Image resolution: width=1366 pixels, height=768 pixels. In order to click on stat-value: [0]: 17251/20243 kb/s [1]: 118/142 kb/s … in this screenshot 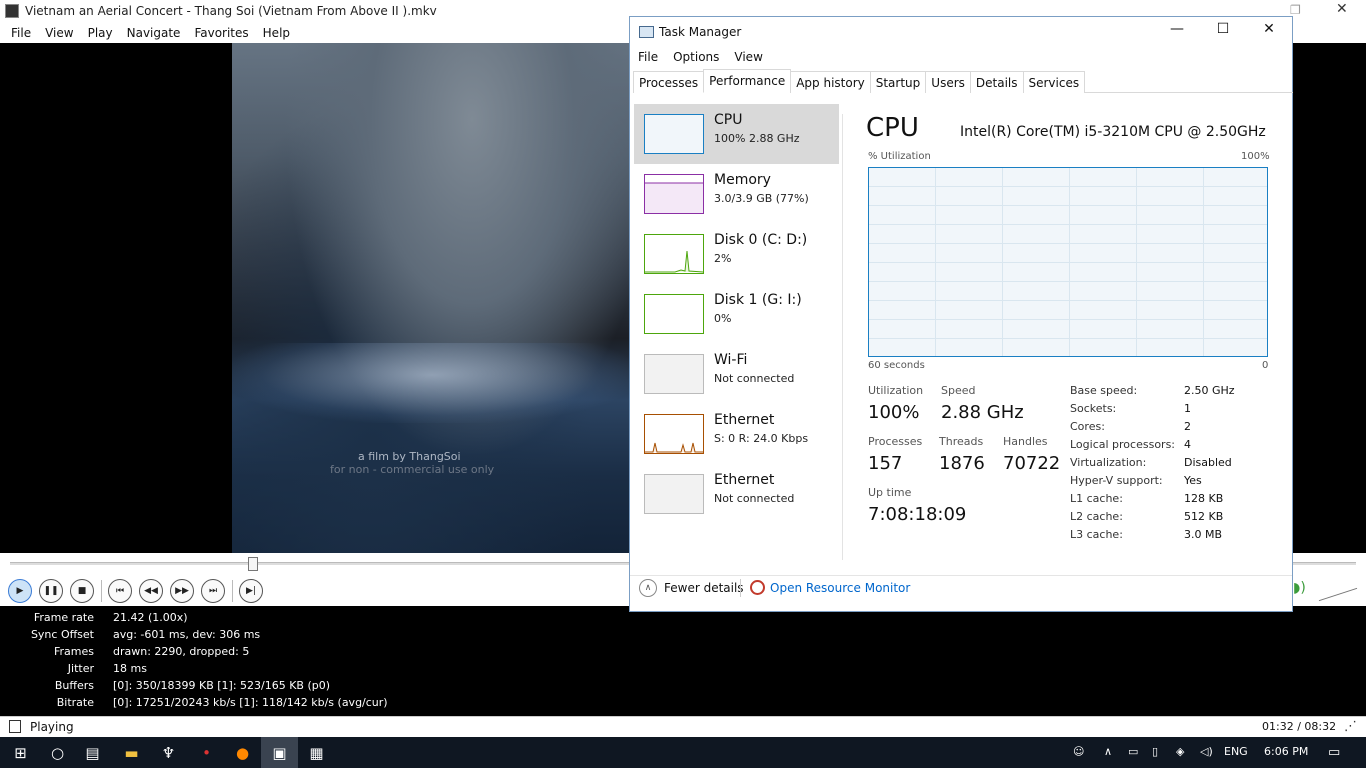, I will do `click(250, 702)`.